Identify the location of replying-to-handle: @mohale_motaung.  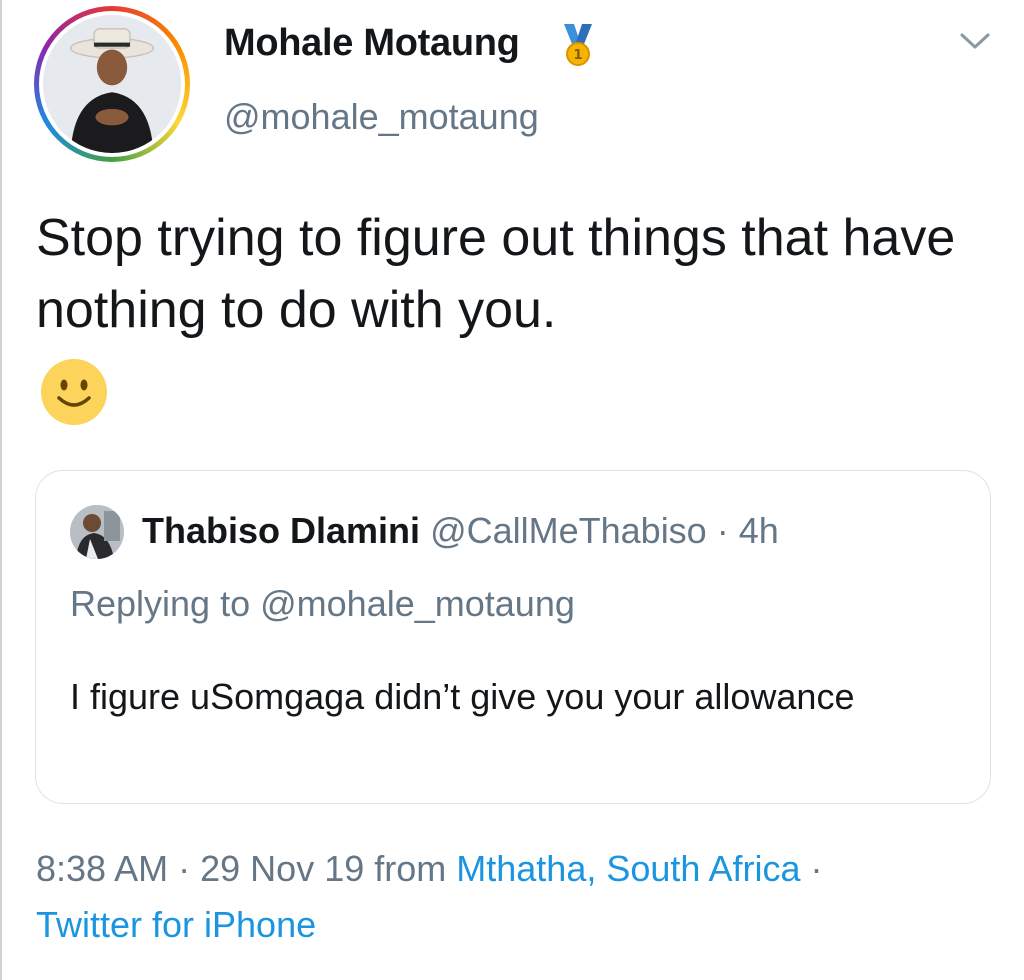
(417, 603).